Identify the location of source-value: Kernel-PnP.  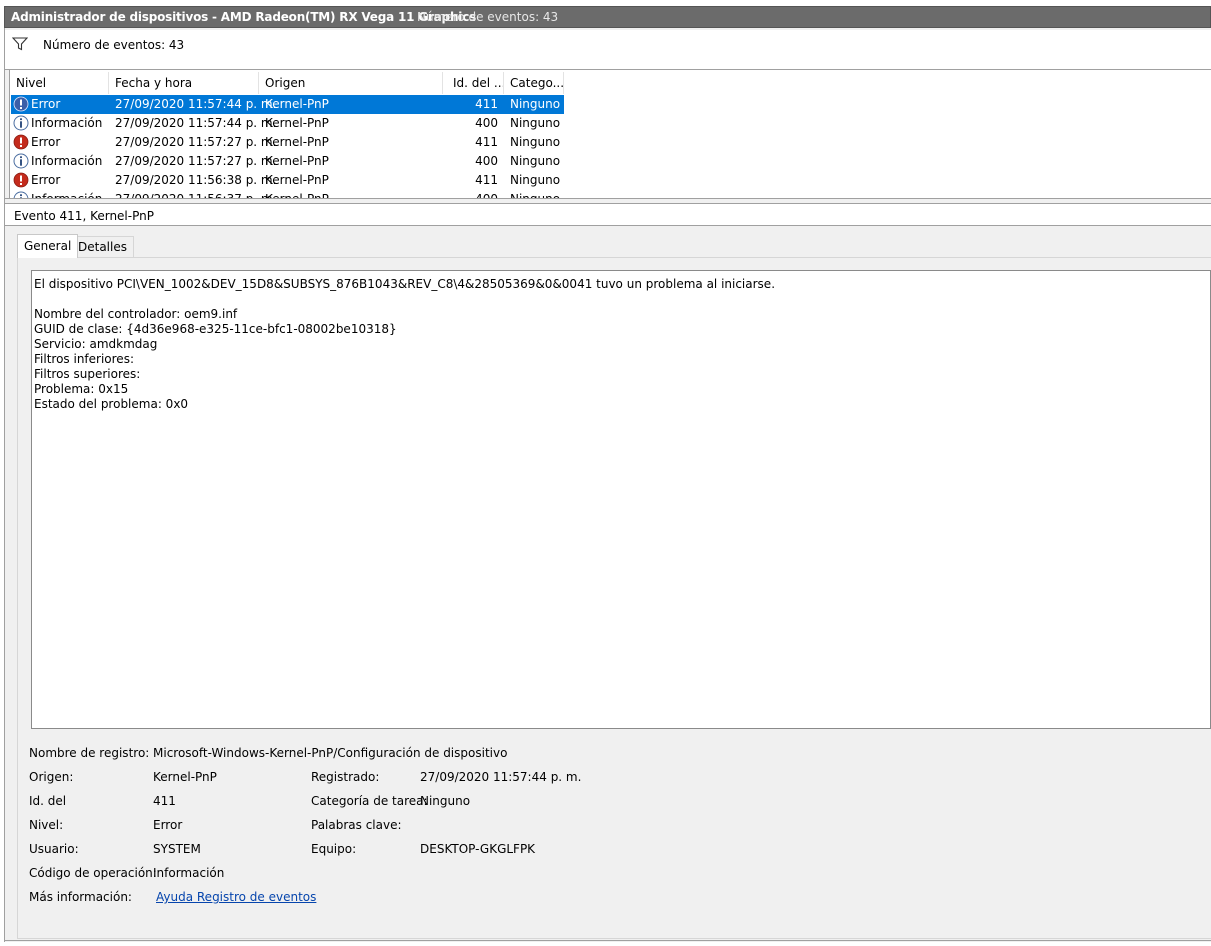
(185, 777).